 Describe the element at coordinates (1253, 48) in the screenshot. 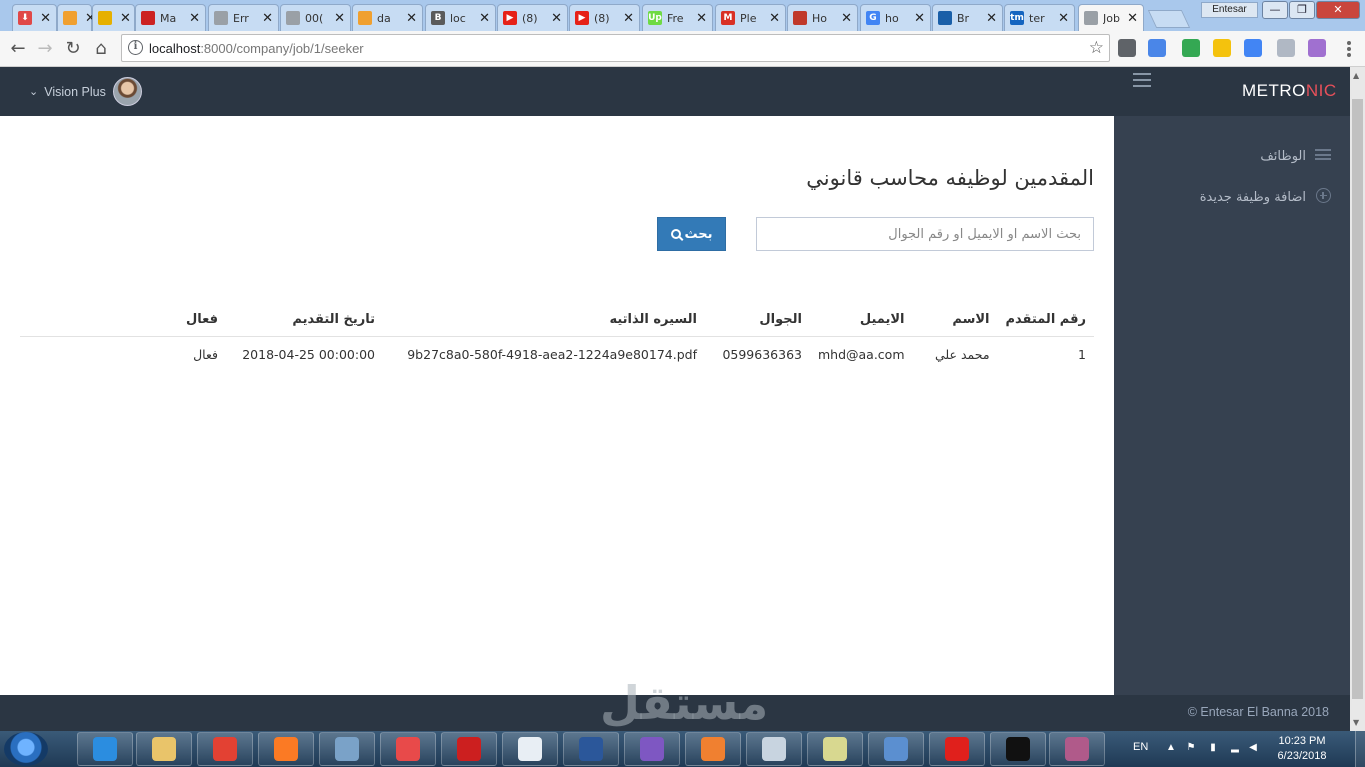

I see `sync-extension-icon` at that location.